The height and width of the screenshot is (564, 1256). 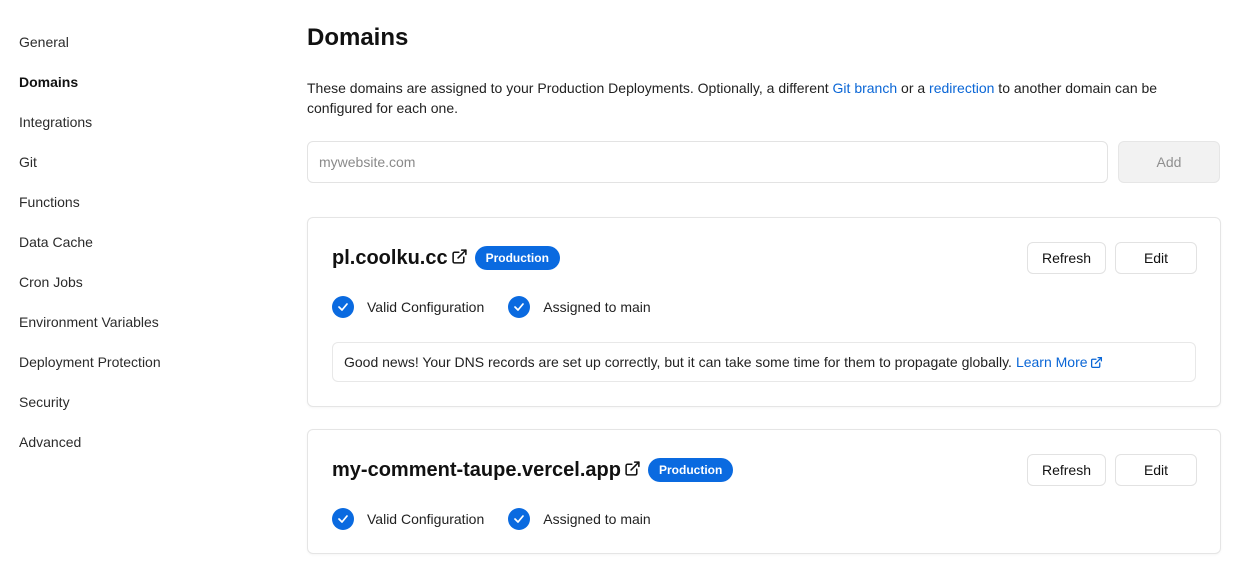 I want to click on git-branch-link: Git branch, so click(x=865, y=88).